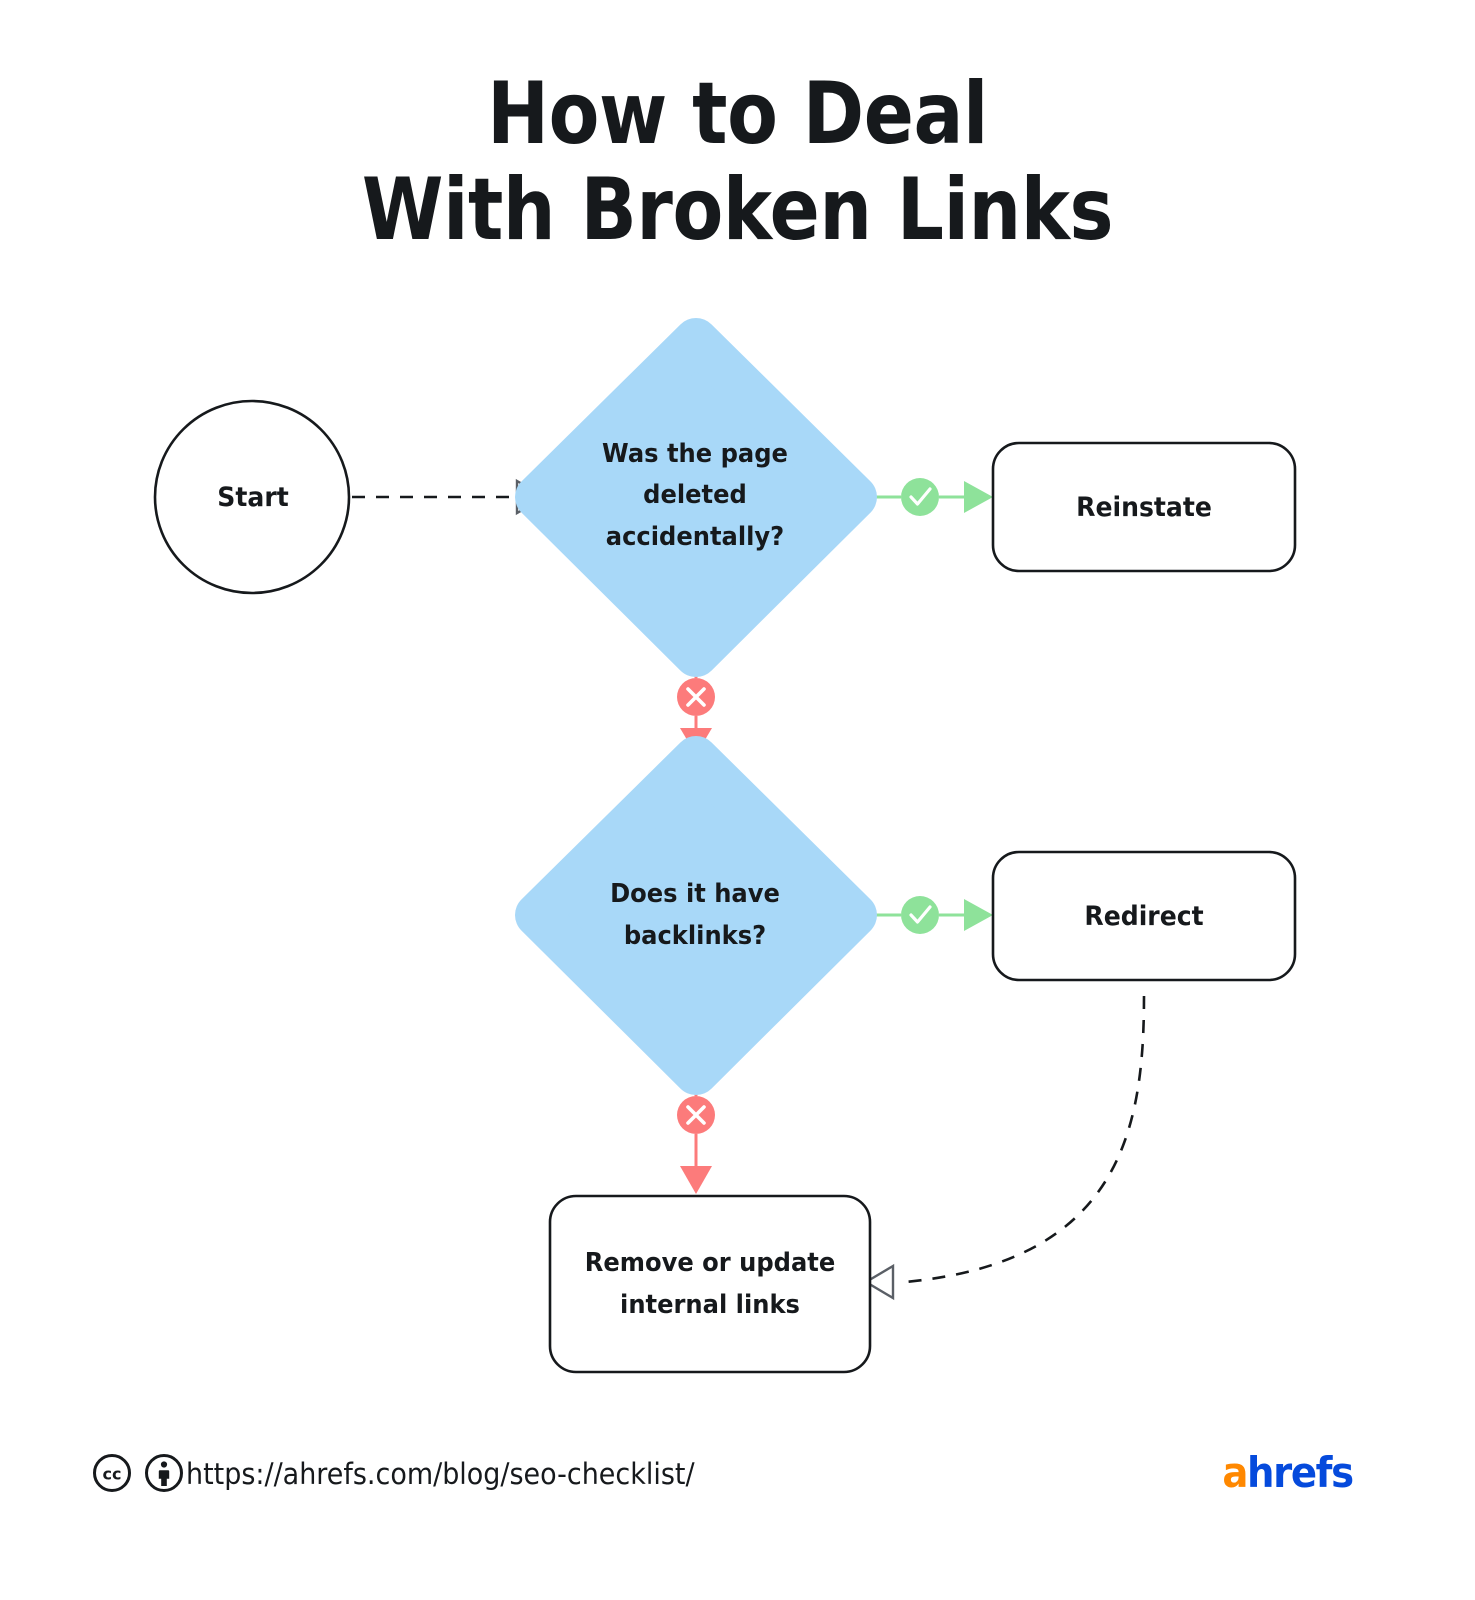 The height and width of the screenshot is (1600, 1475). Describe the element at coordinates (138, 1473) in the screenshot. I see `license-icons: cc` at that location.